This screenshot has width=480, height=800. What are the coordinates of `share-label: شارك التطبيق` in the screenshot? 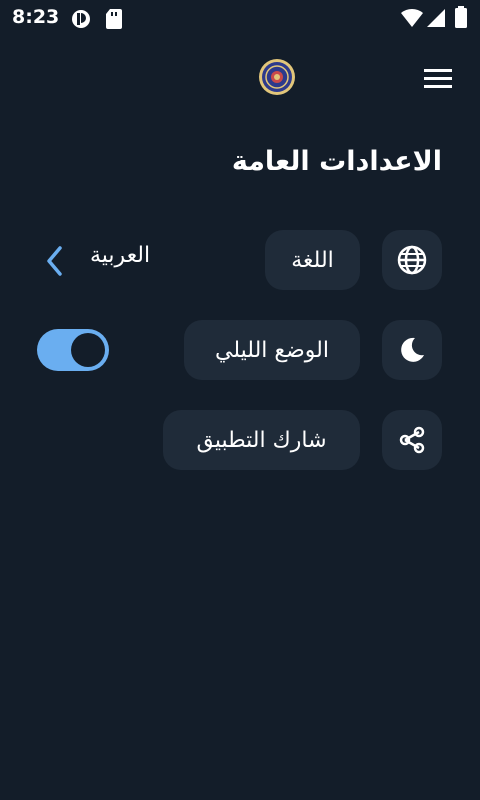 It's located at (261, 440).